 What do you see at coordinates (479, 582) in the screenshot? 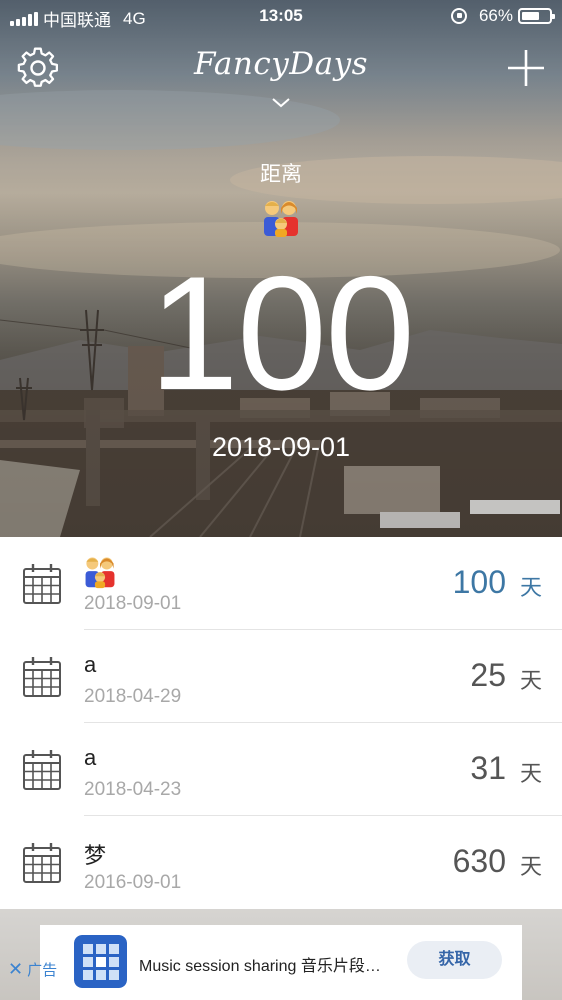
I see `event-day-count: 100` at bounding box center [479, 582].